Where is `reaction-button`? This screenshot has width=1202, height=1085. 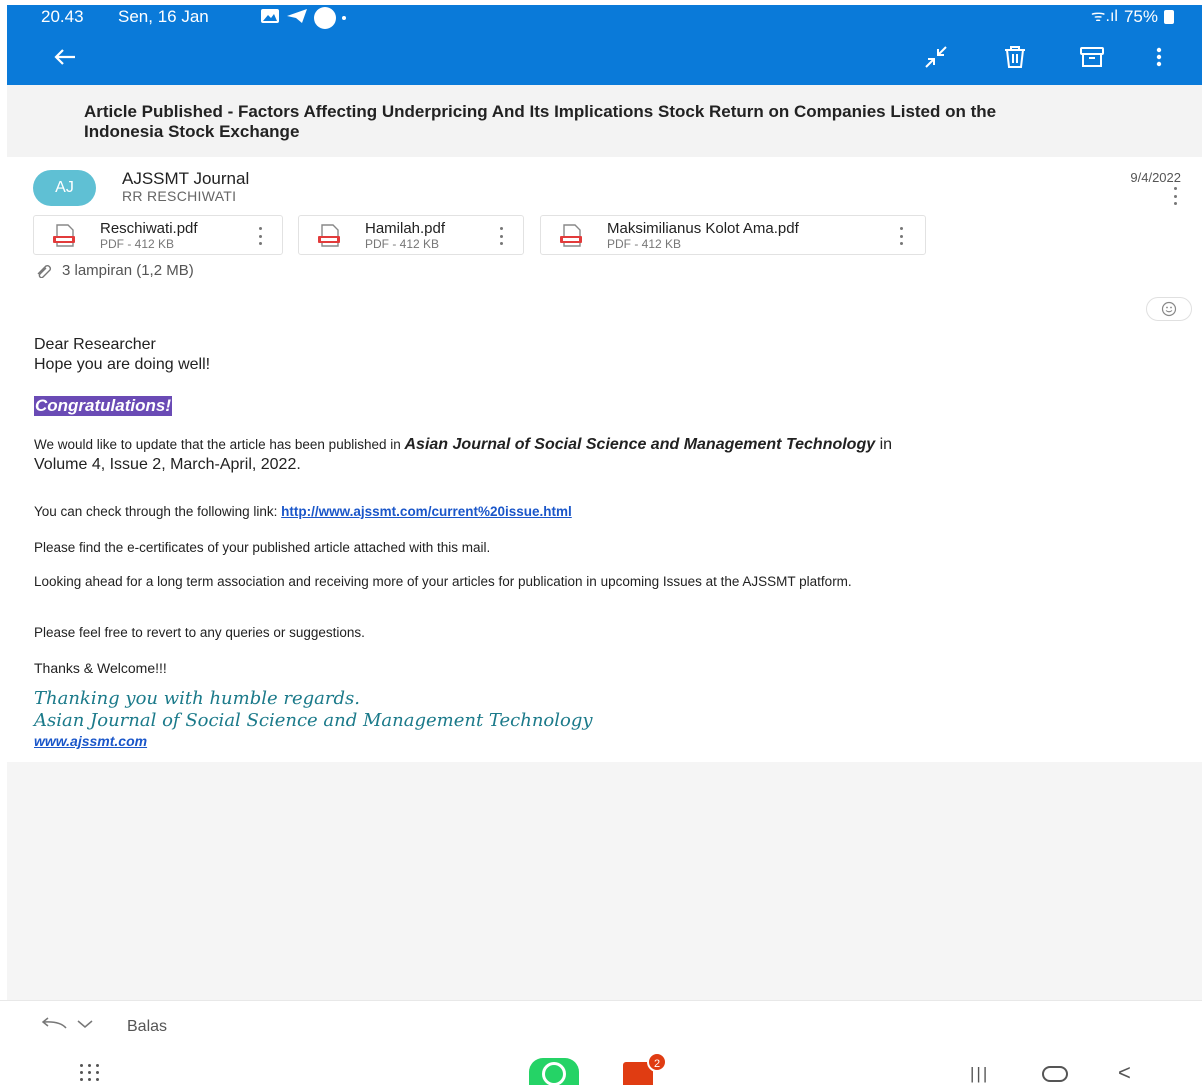
reaction-button is located at coordinates (1169, 309).